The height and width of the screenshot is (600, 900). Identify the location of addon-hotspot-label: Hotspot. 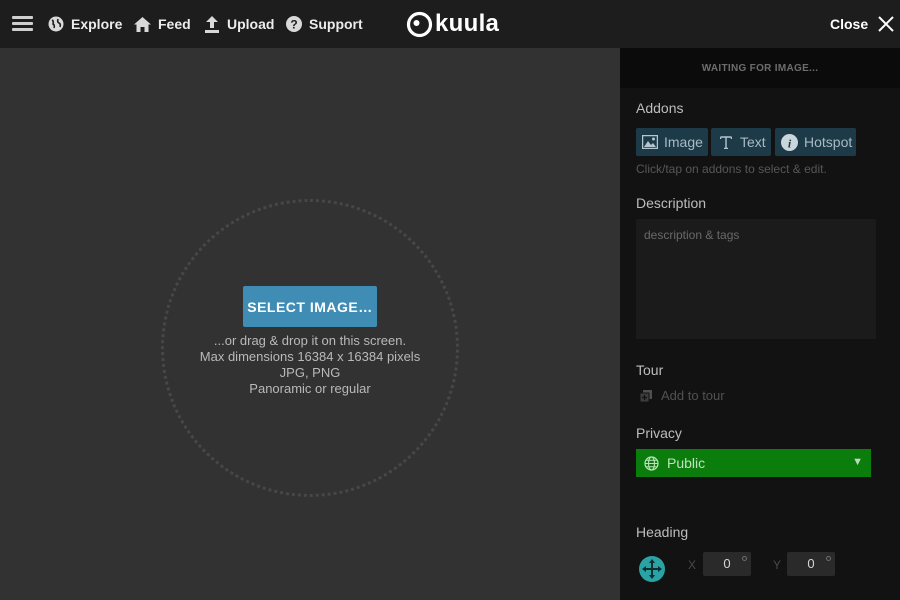
(828, 142).